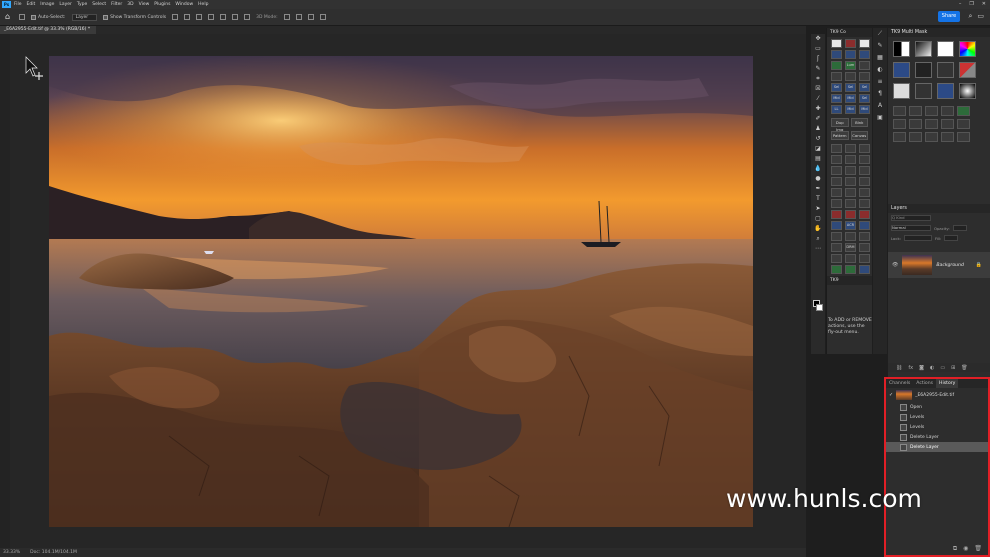 The height and width of the screenshot is (557, 990). What do you see at coordinates (921, 368) in the screenshot?
I see `mask-icon: ◙` at bounding box center [921, 368].